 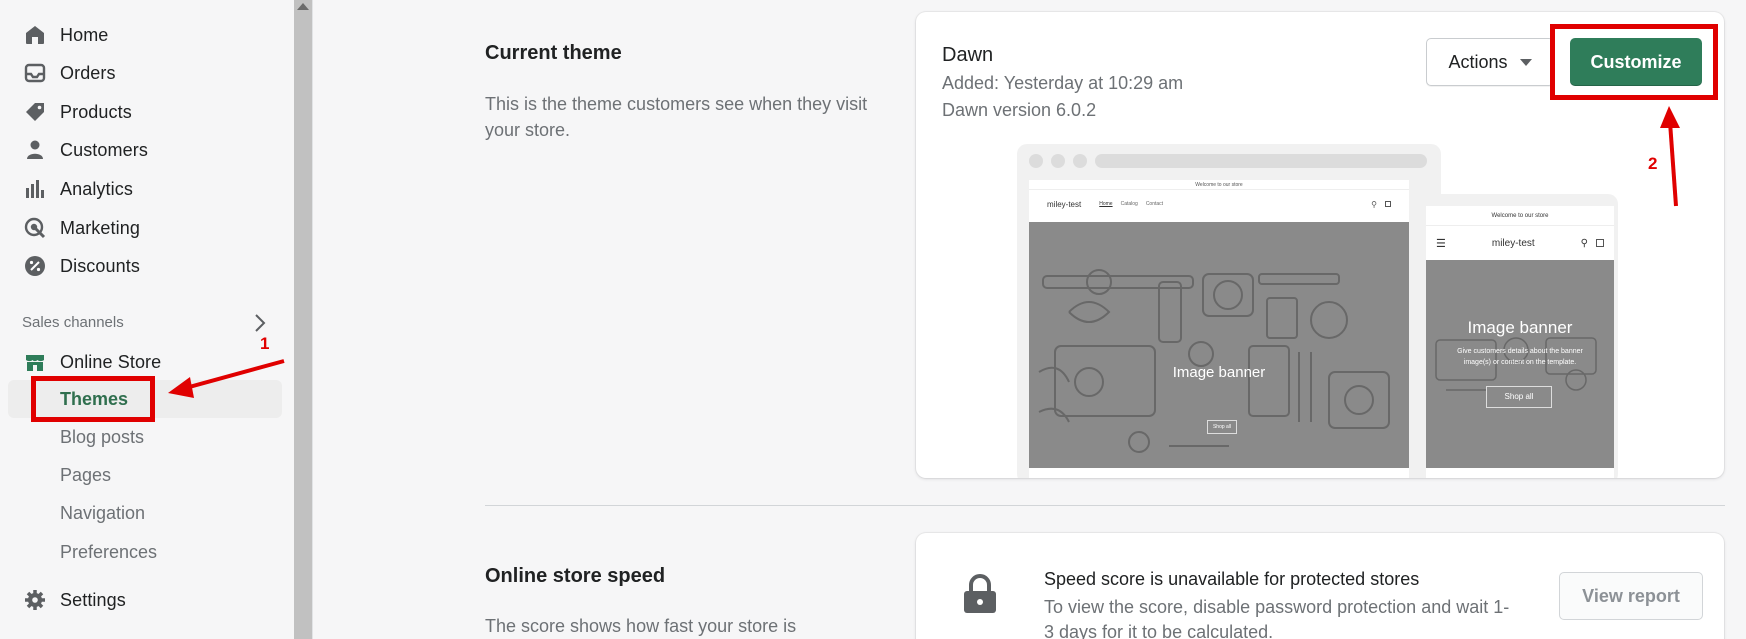 I want to click on nav-settings: Settings, so click(x=141, y=600).